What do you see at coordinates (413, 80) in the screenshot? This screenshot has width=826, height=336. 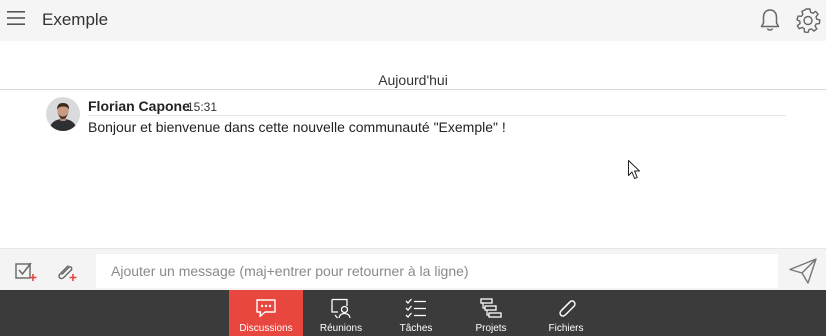 I see `date-separator: Aujourd'hui` at bounding box center [413, 80].